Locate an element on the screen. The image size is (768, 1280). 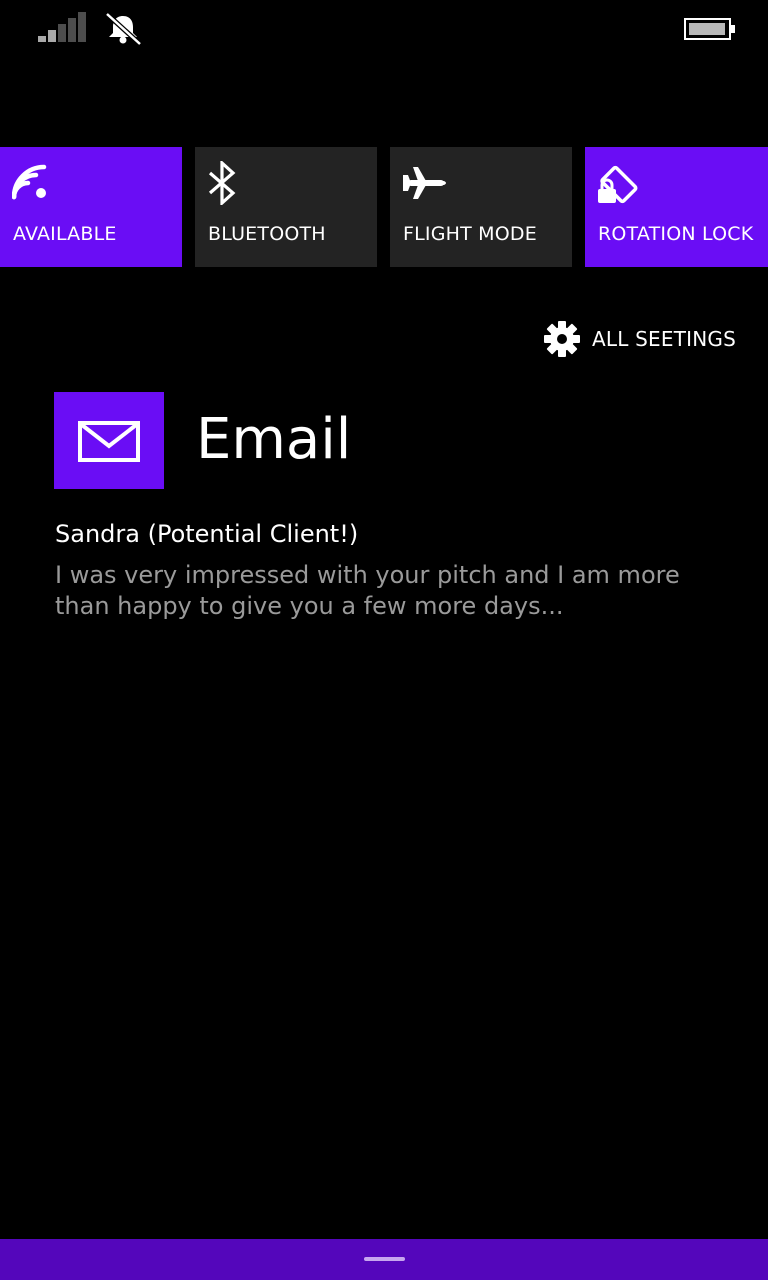
tile-bluetooth: BLUETOOTH is located at coordinates (286, 207).